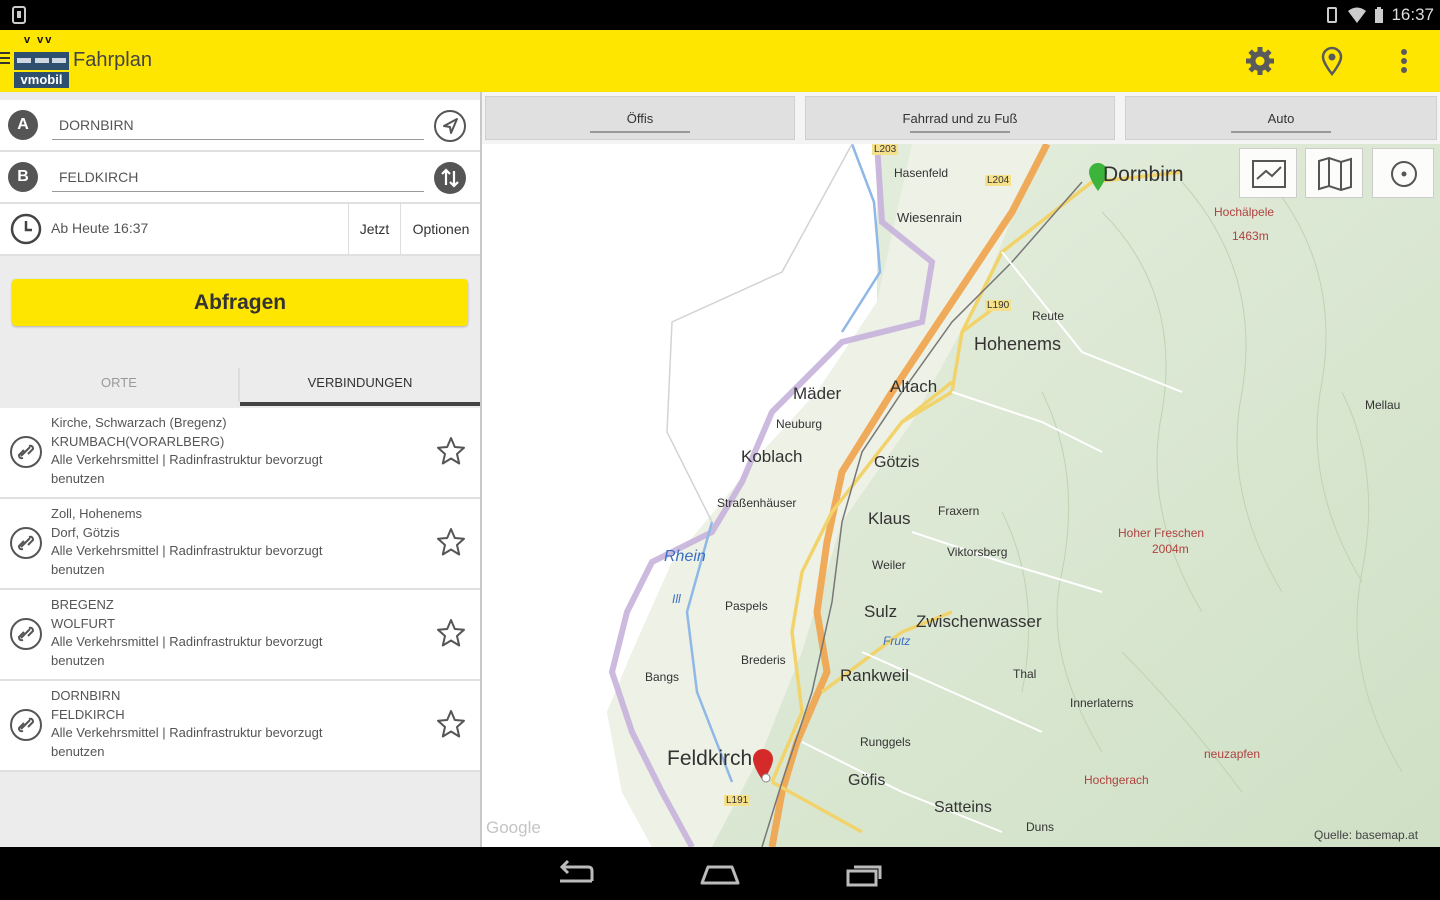  What do you see at coordinates (1281, 118) in the screenshot?
I see `mode-car: Auto` at bounding box center [1281, 118].